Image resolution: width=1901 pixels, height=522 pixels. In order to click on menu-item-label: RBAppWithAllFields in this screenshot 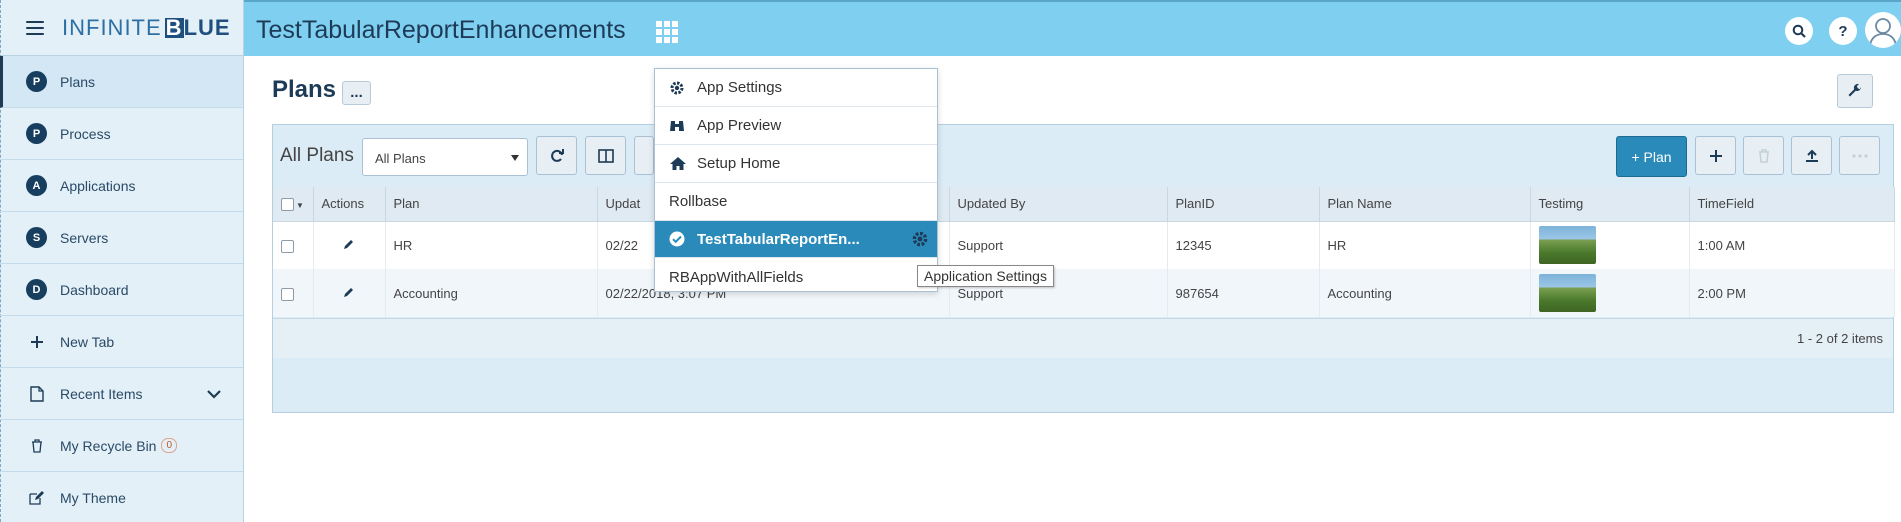, I will do `click(736, 277)`.